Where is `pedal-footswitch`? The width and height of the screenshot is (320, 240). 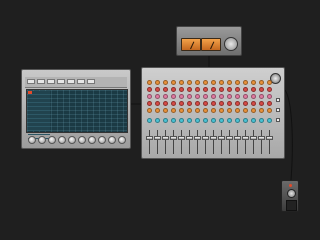 pedal-footswitch is located at coordinates (291, 205).